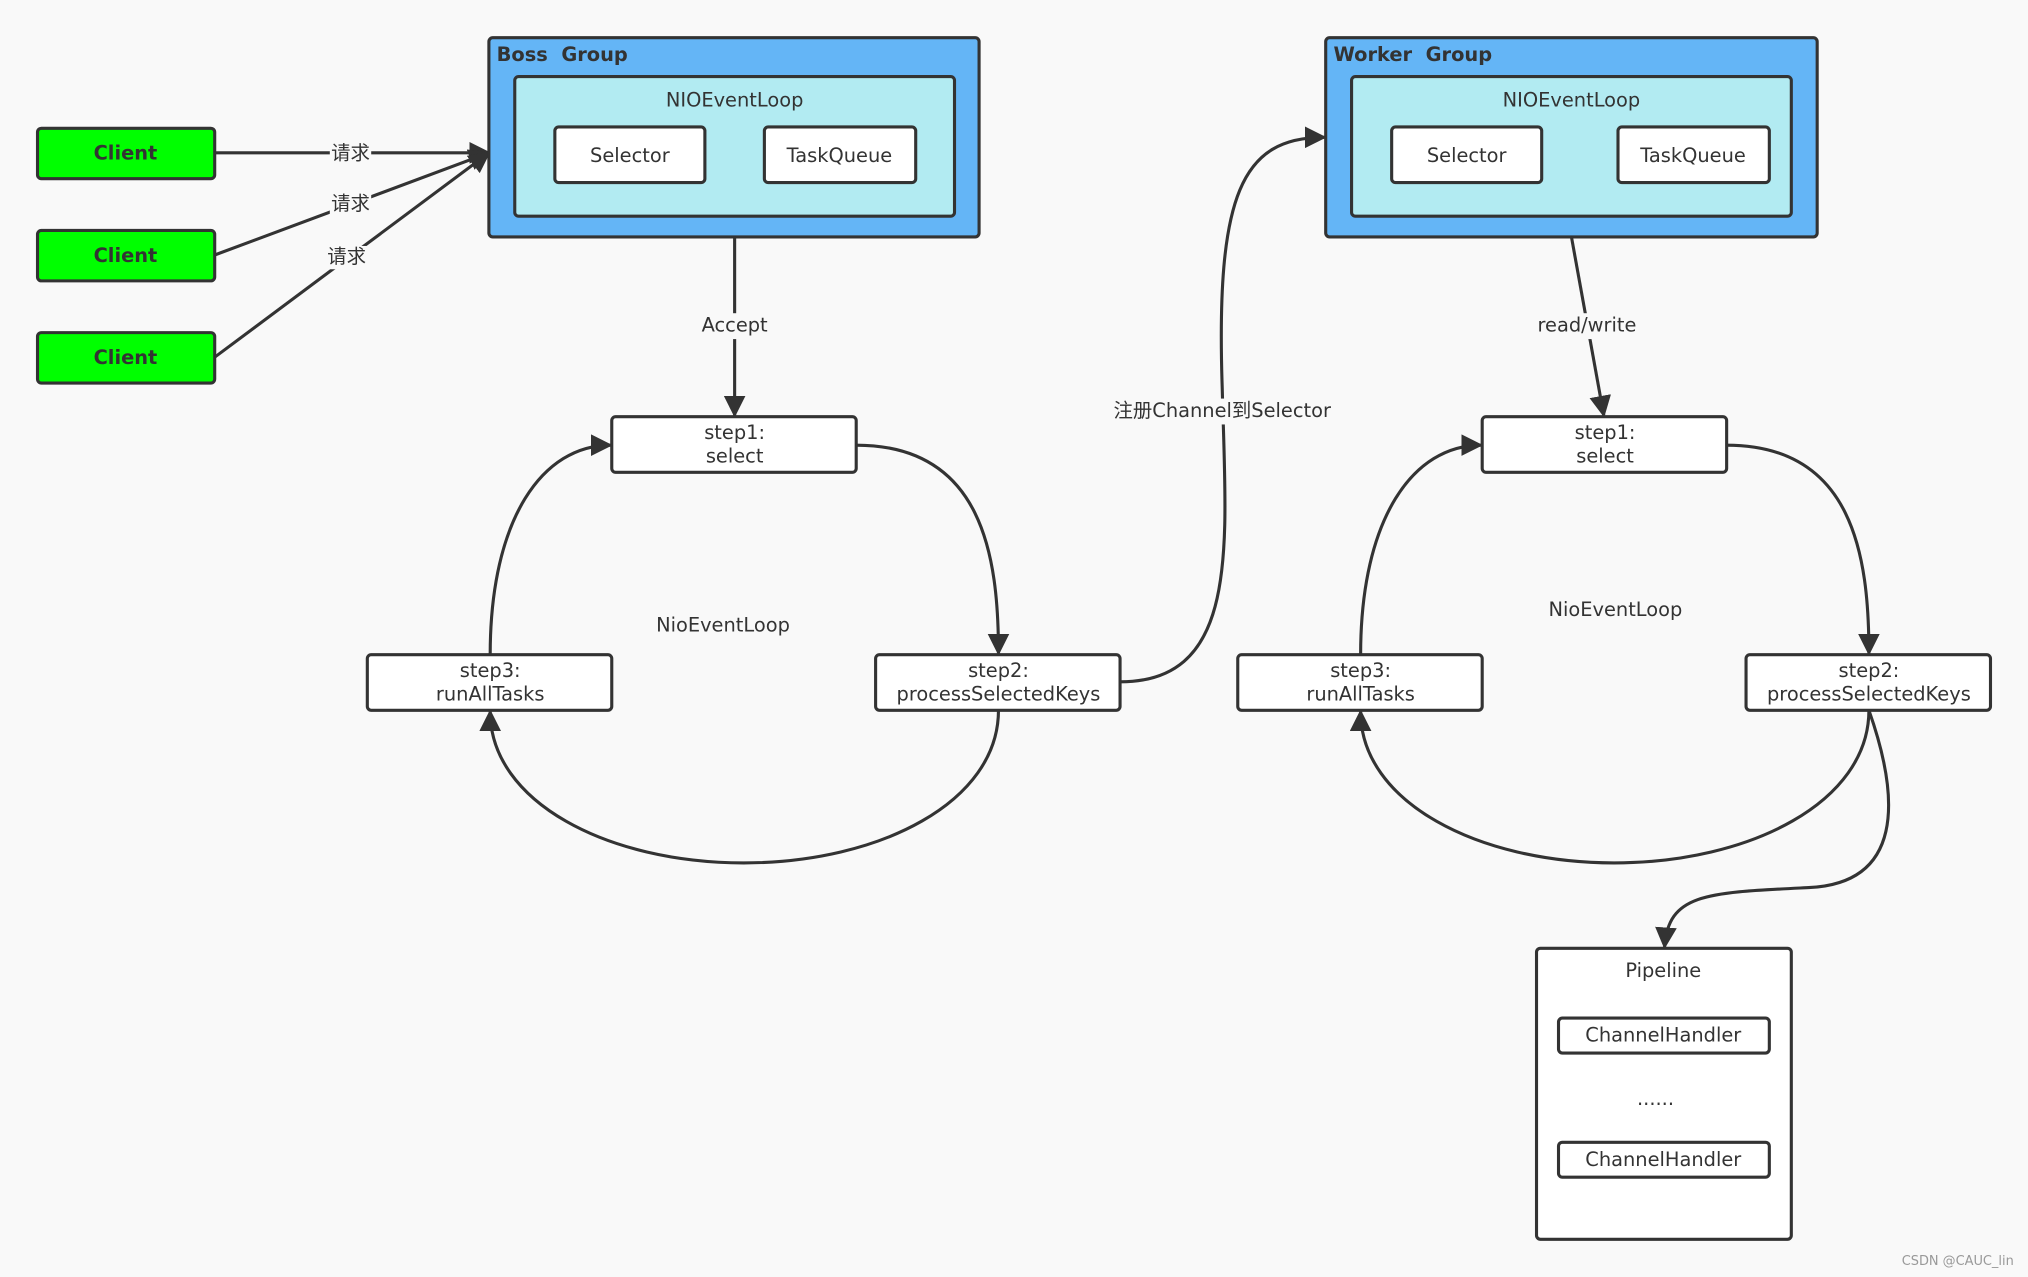 This screenshot has width=2028, height=1277. What do you see at coordinates (735, 100) in the screenshot?
I see `boss-event-loop-label: NIOEventLoop` at bounding box center [735, 100].